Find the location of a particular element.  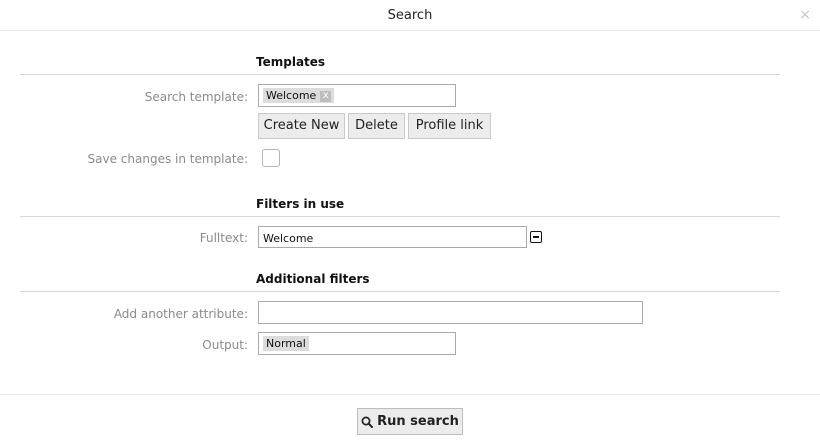

remove-tag-icon: x is located at coordinates (326, 96).